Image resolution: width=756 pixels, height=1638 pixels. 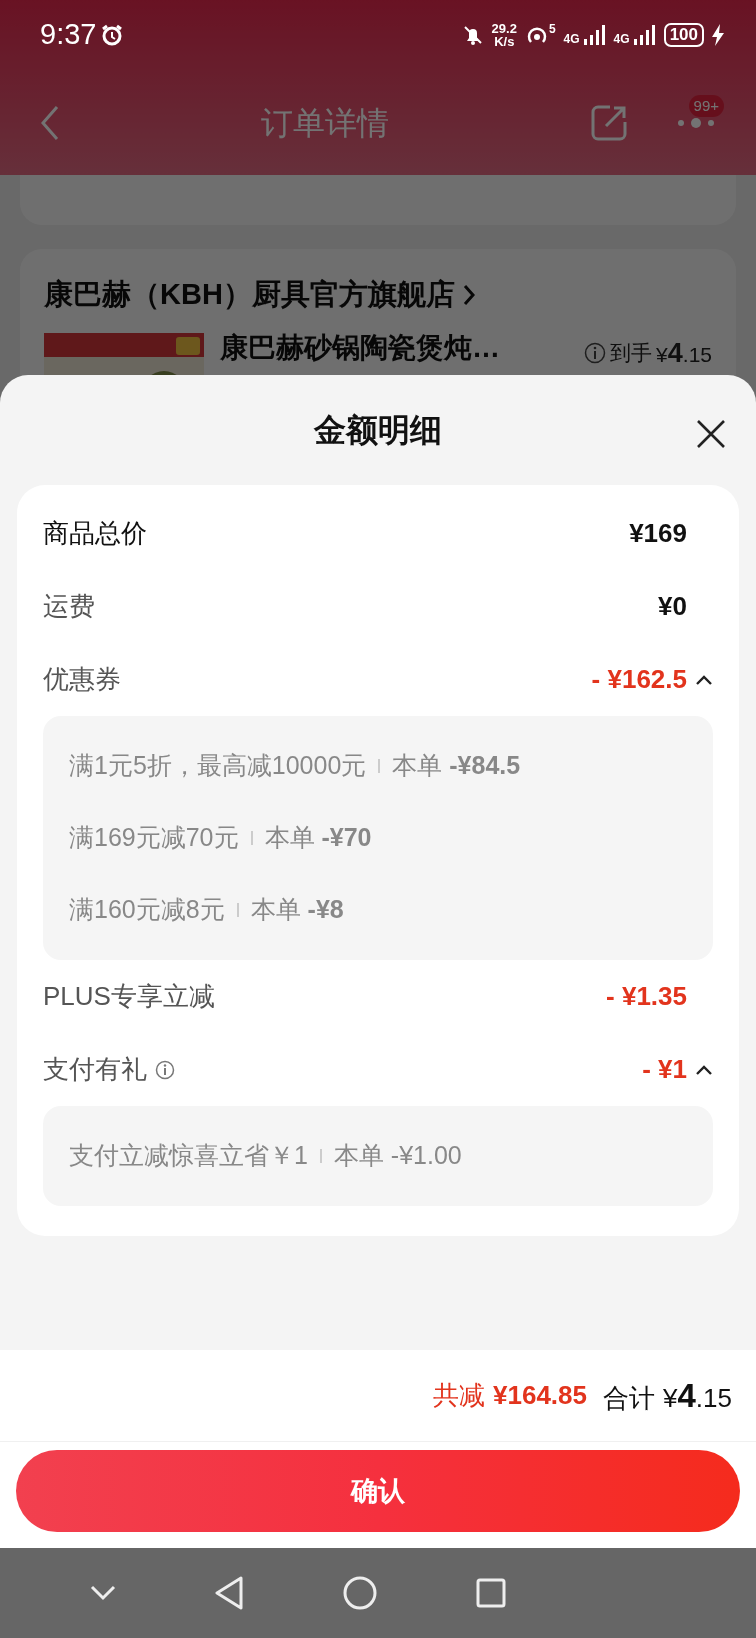 I want to click on row-amount: - ¥1, so click(x=664, y=1069).